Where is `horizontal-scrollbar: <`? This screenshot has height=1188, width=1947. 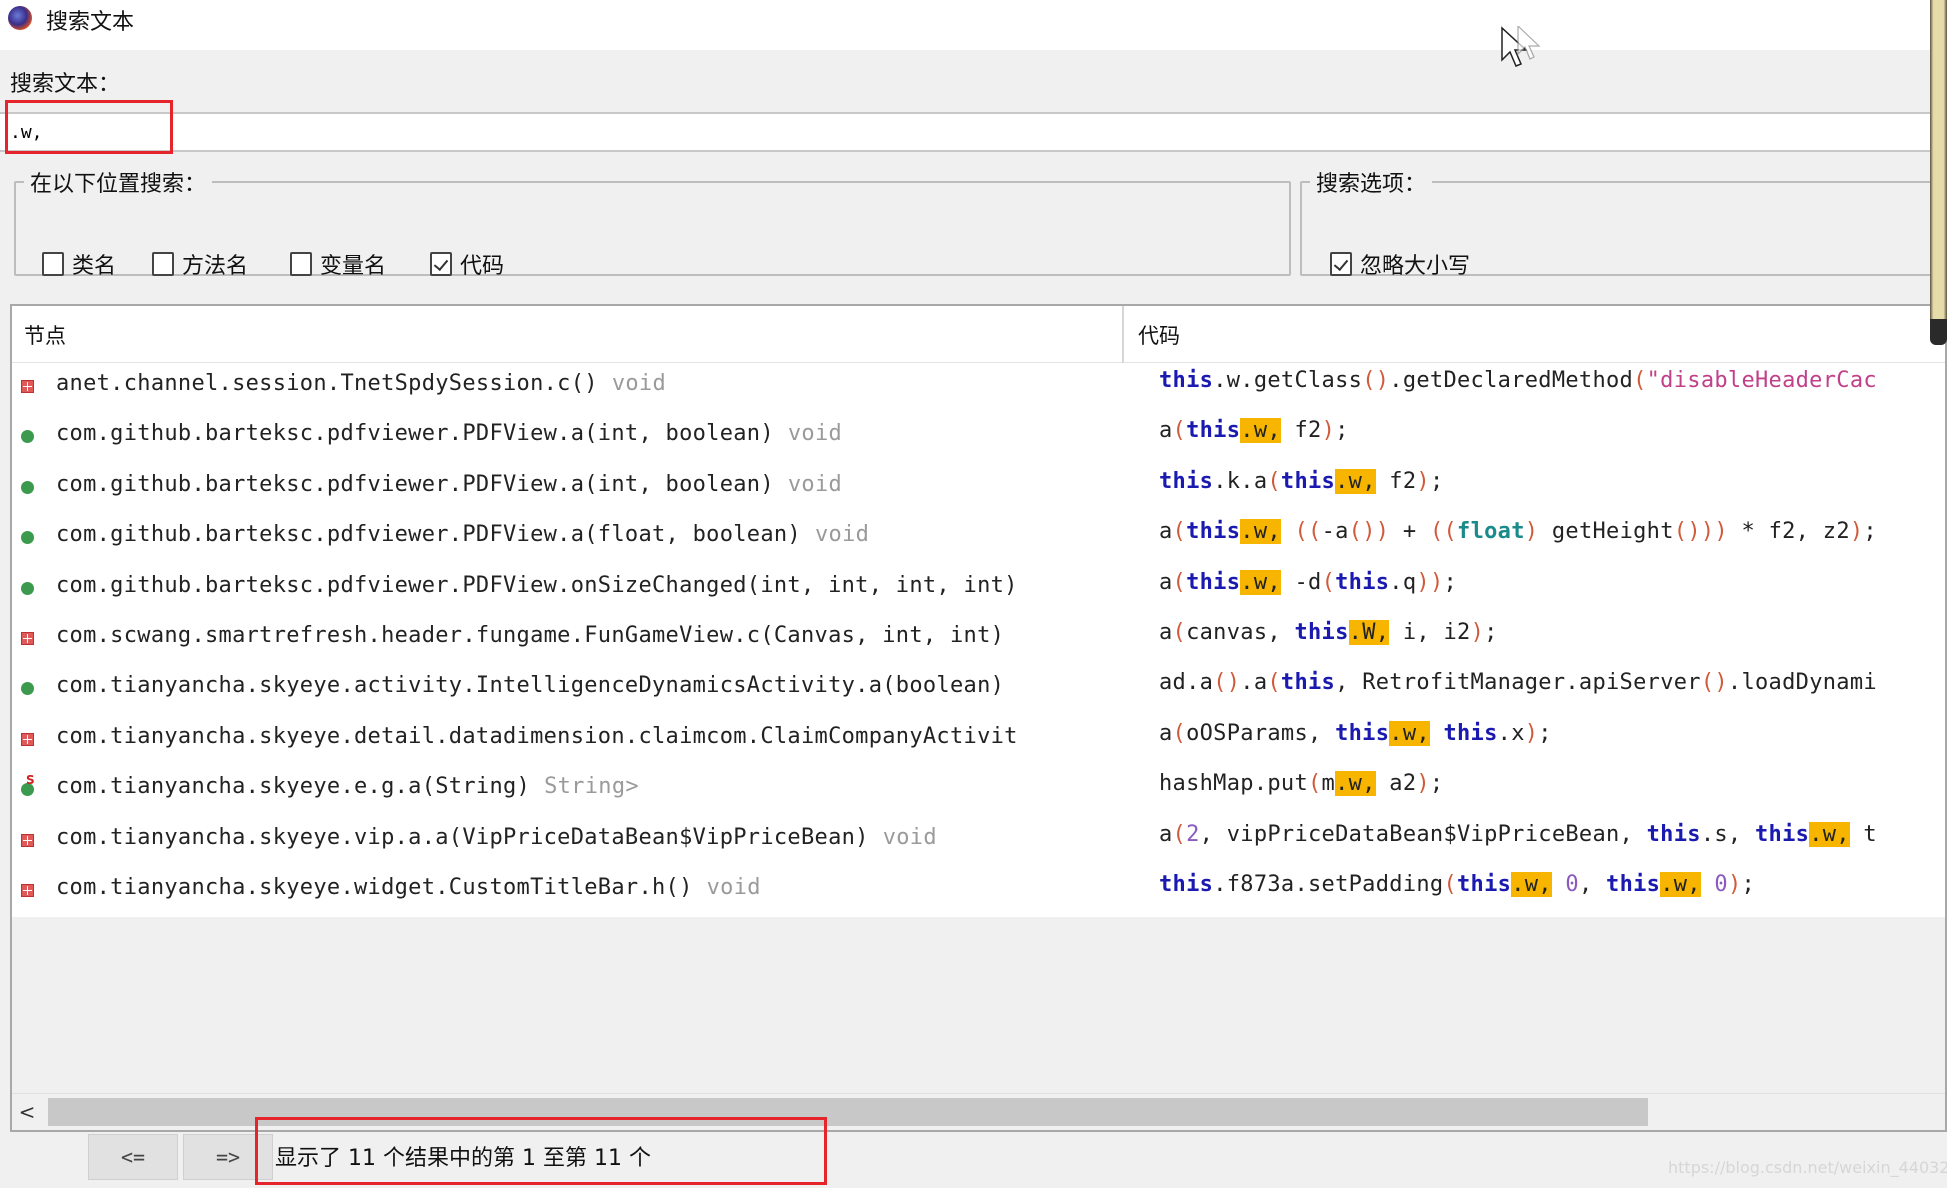 horizontal-scrollbar: < is located at coordinates (978, 1111).